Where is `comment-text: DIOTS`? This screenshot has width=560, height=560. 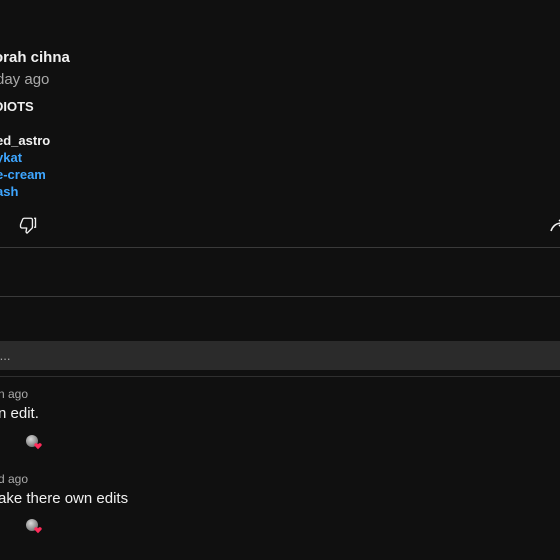 comment-text: DIOTS is located at coordinates (17, 106).